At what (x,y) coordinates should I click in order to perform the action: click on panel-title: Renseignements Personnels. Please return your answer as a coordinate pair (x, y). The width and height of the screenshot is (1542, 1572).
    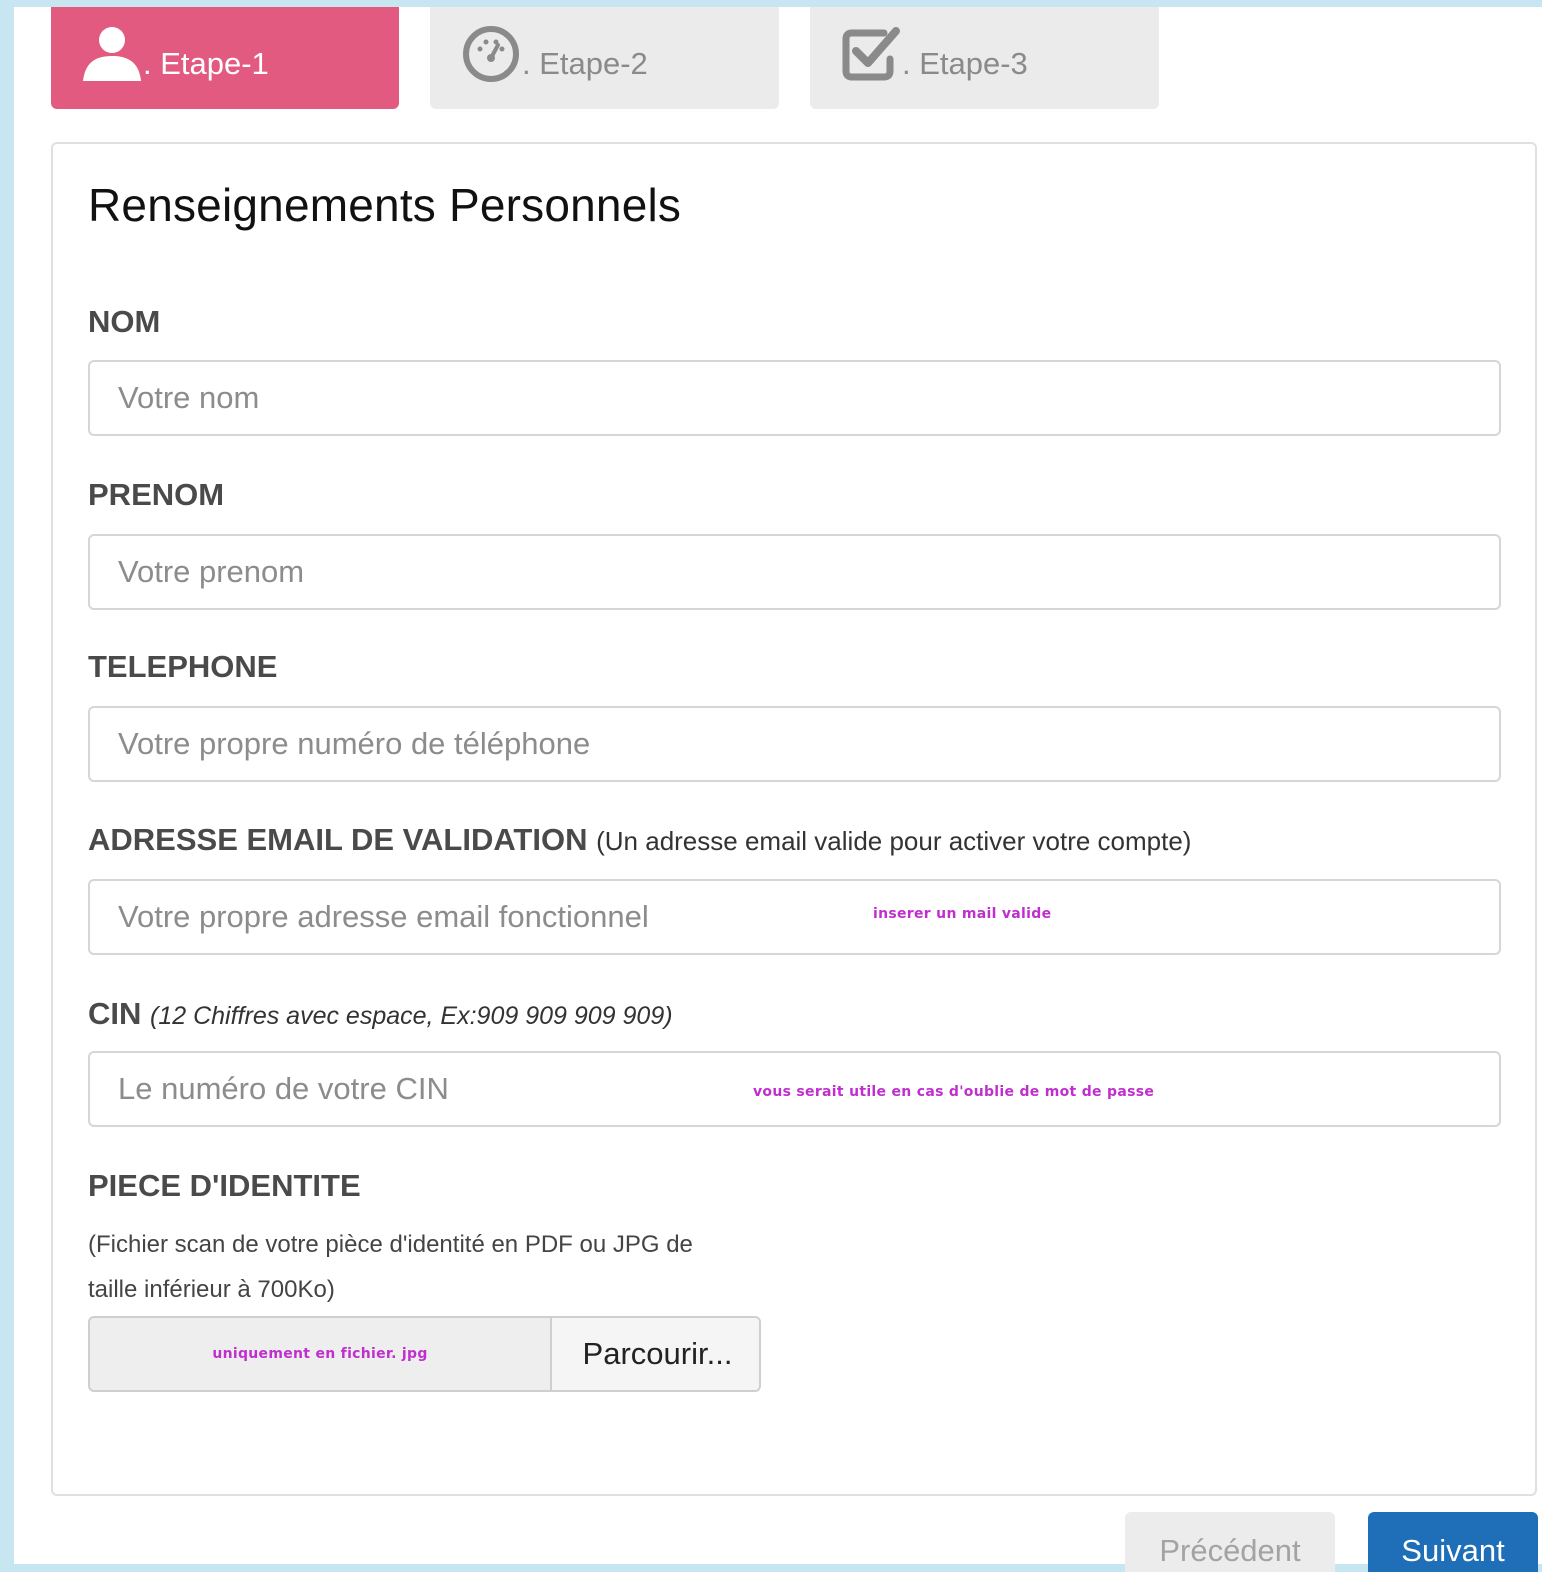
    Looking at the image, I should click on (385, 205).